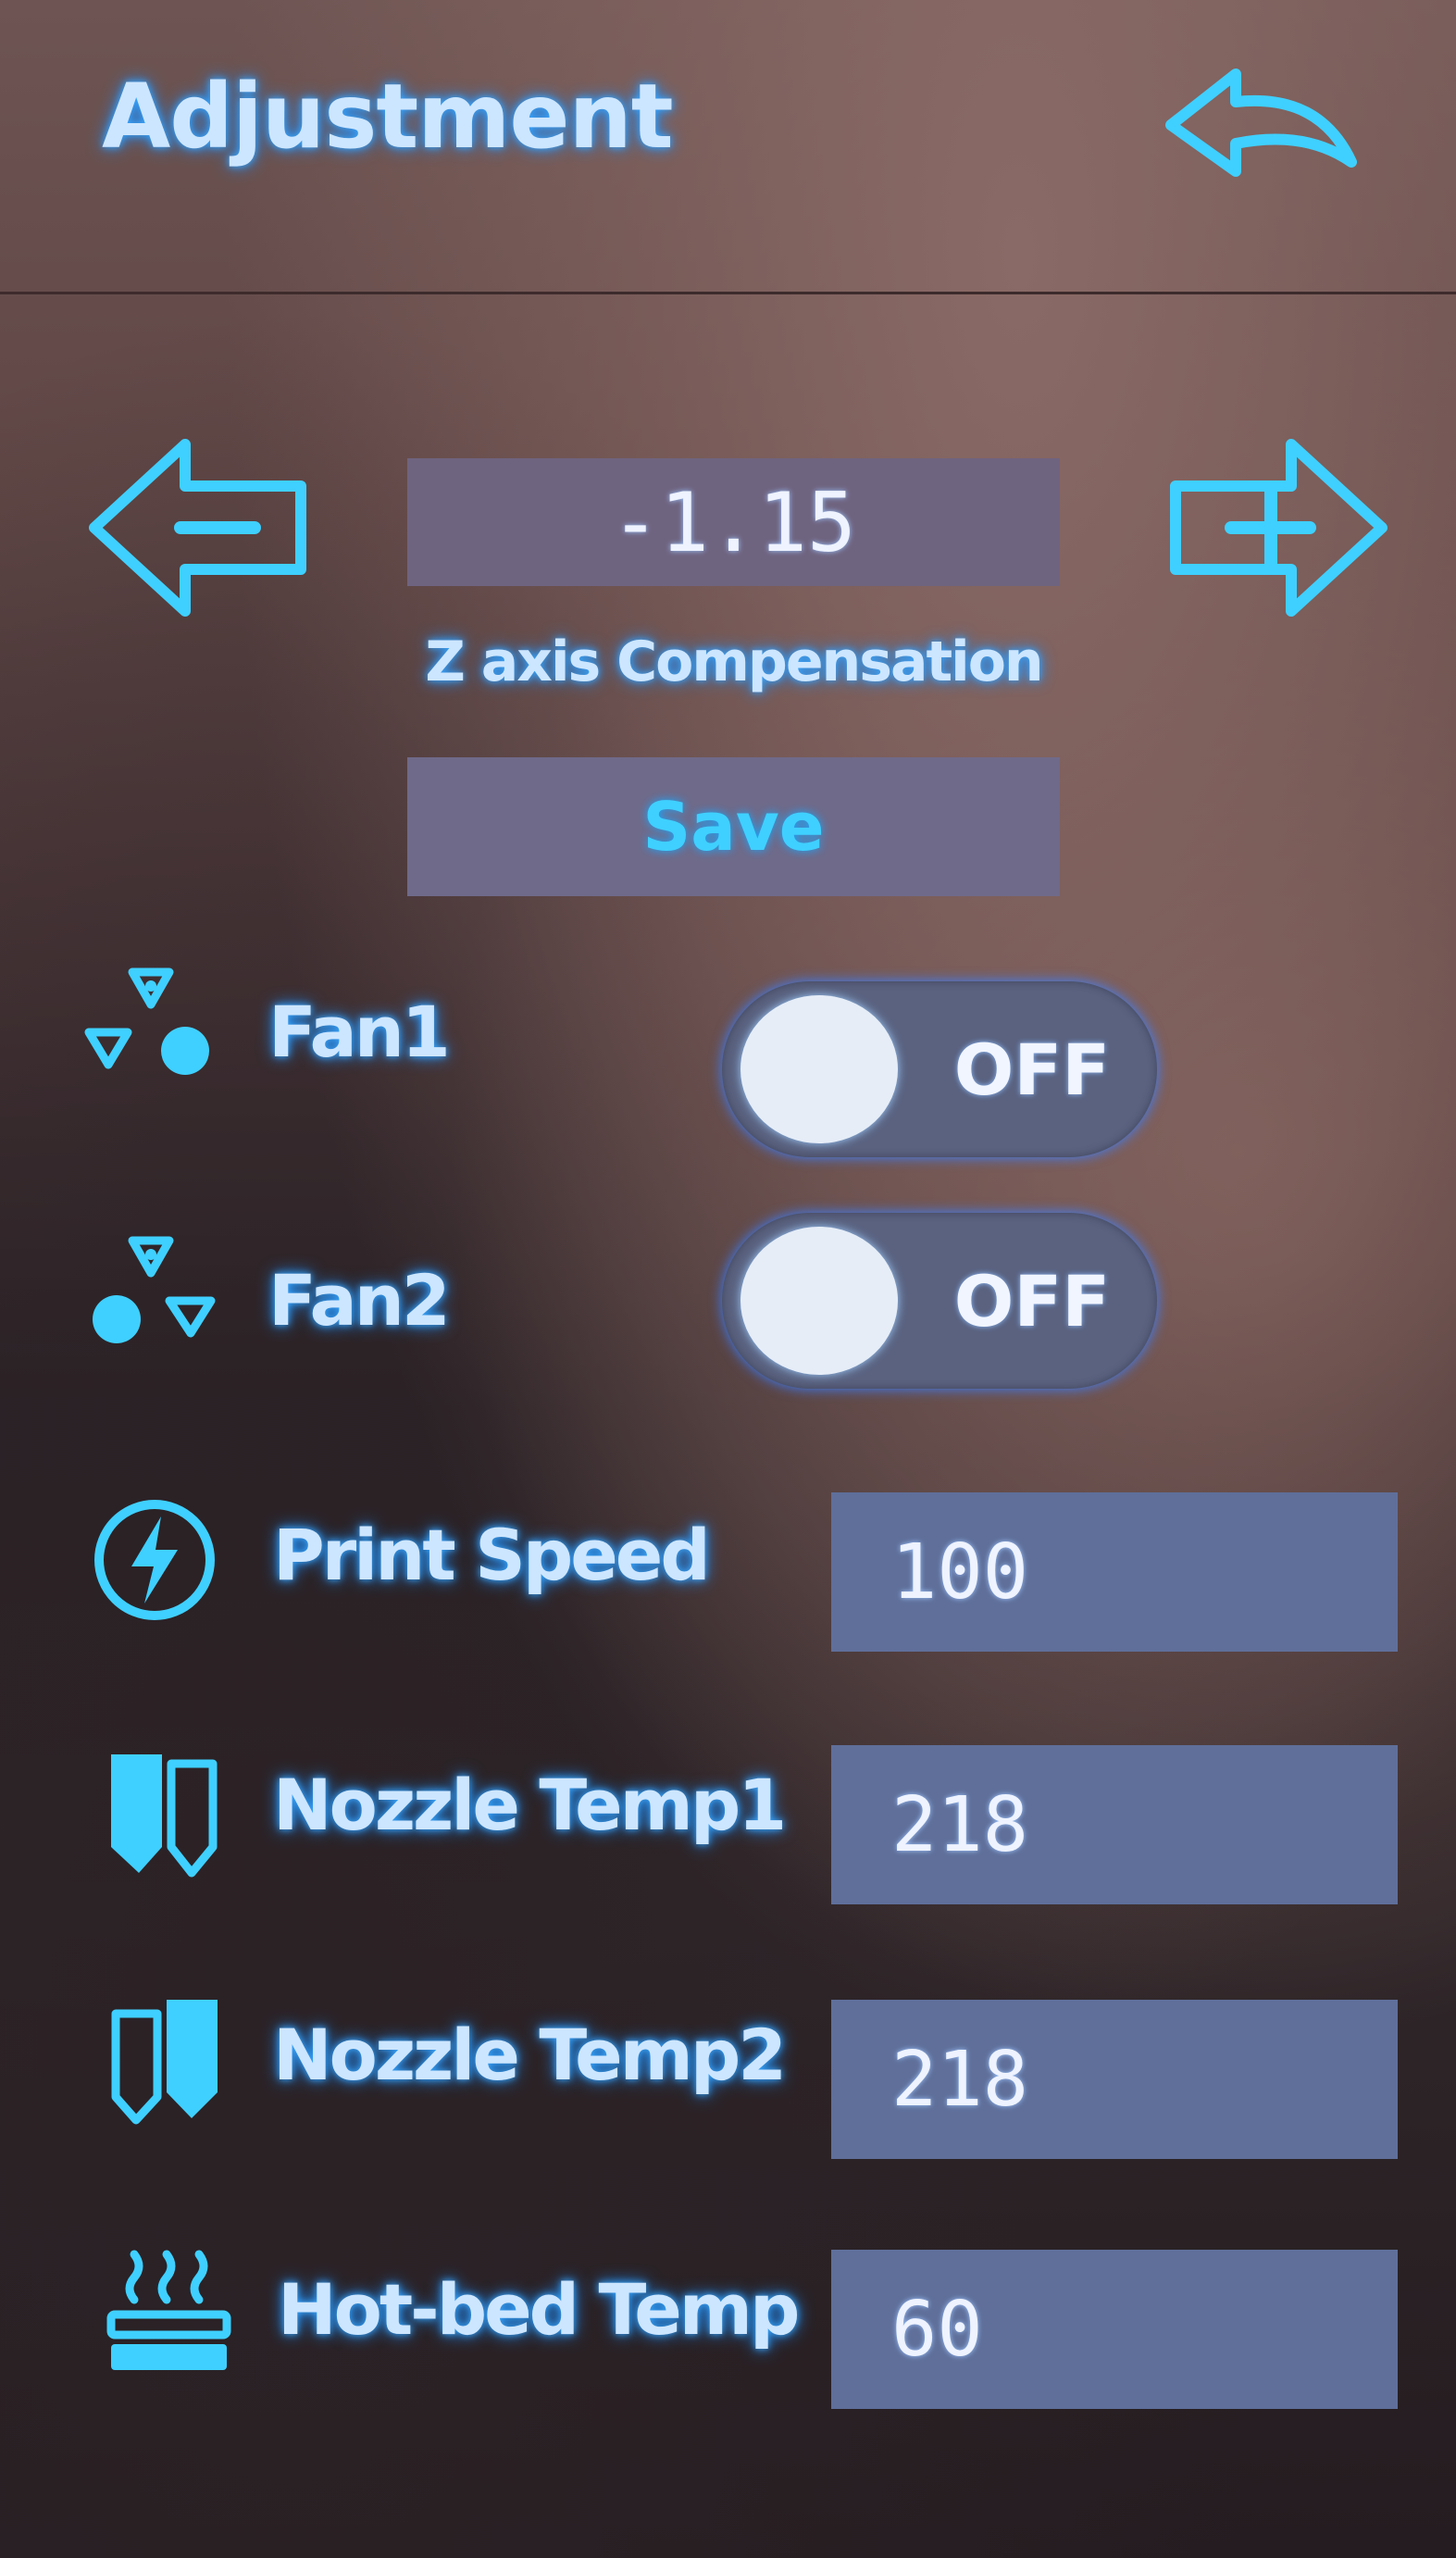 The height and width of the screenshot is (2558, 1456). What do you see at coordinates (734, 662) in the screenshot?
I see `z-compensation-label: Z axis Compensation` at bounding box center [734, 662].